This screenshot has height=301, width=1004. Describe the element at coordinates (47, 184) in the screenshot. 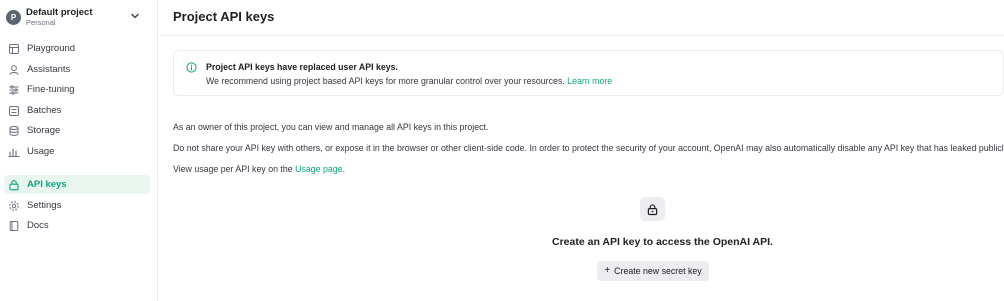

I see `sidebar-item-label: API keys` at that location.